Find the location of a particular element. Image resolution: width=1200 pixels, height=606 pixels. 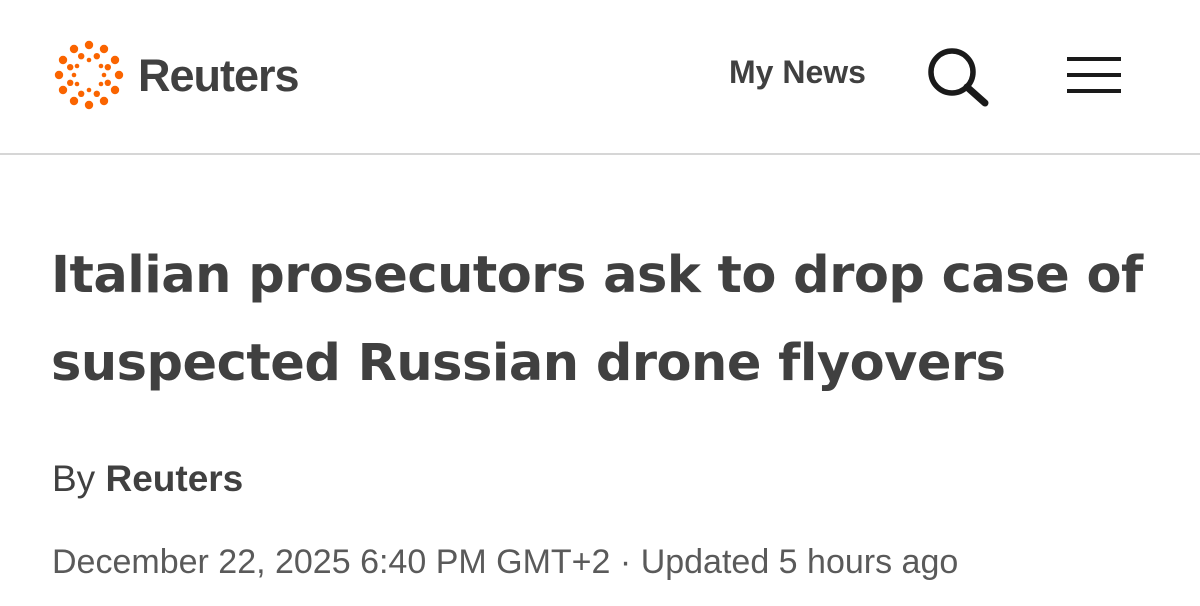

search-button is located at coordinates (959, 77).